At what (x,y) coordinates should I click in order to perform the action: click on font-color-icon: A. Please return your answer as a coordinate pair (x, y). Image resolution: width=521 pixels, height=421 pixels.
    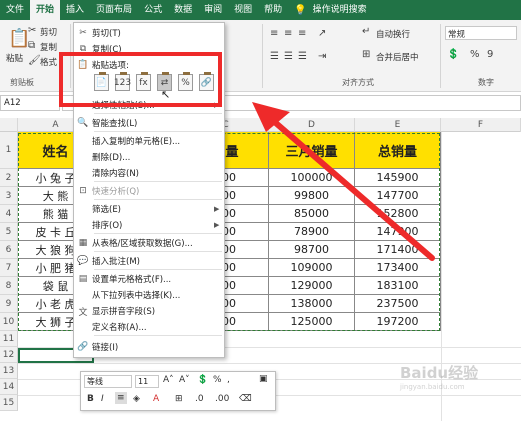
    Looking at the image, I should click on (156, 399).